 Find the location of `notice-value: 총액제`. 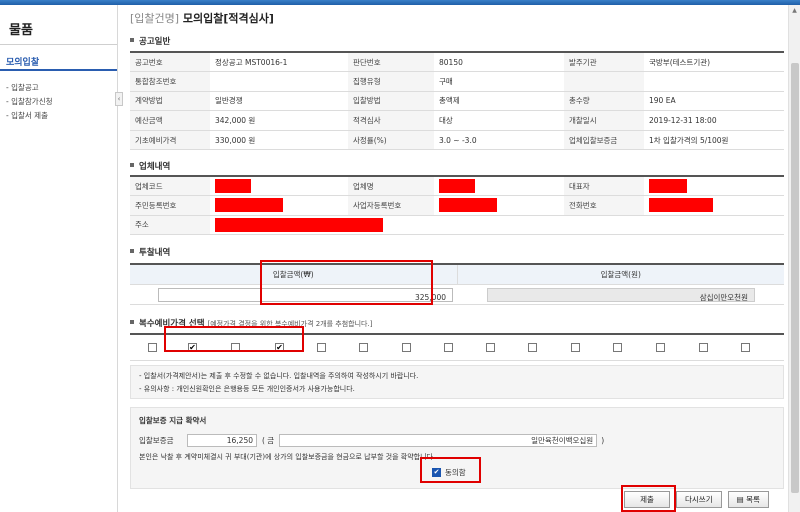

notice-value: 총액제 is located at coordinates (499, 101).